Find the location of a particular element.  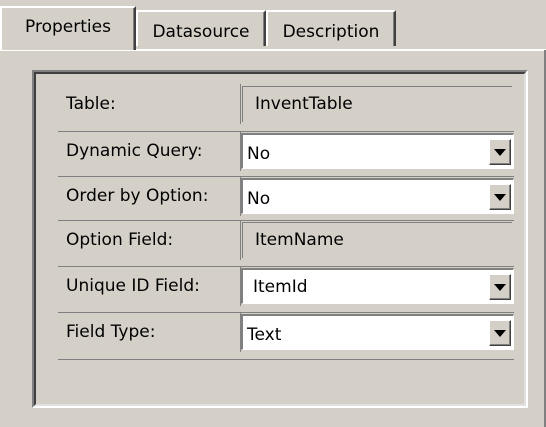

row-unique-id-field: Unique ID Field: ItemId is located at coordinates (286, 286).